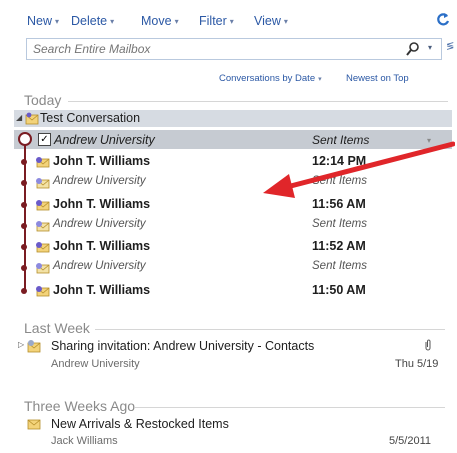  Describe the element at coordinates (92, 21) in the screenshot. I see `delete-menu: Delete ▾` at that location.